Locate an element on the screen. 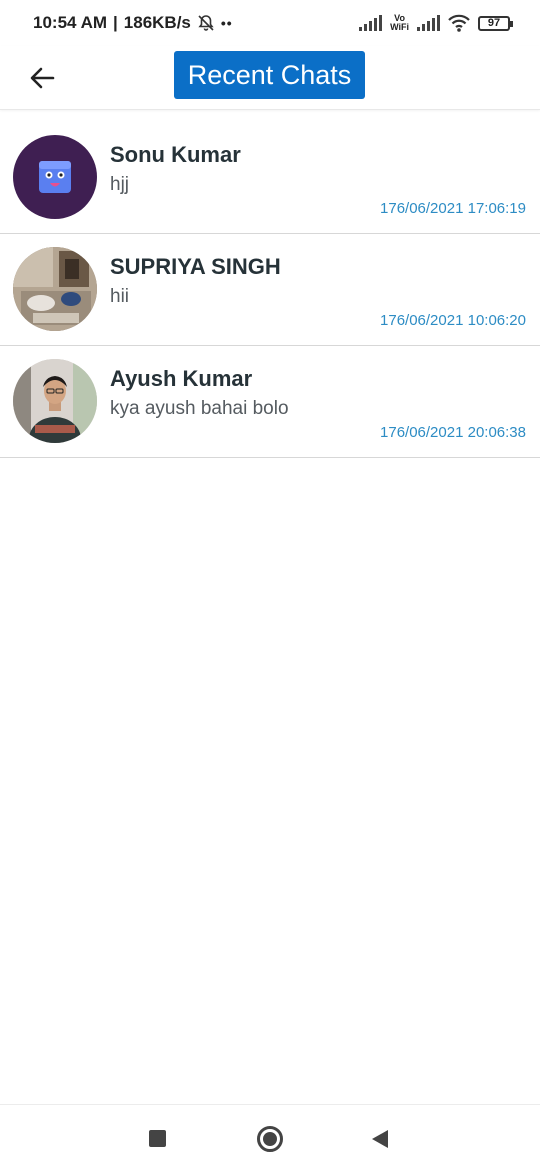 The image size is (540, 1170). status-left: 10:54 AM | 186KB/s •• is located at coordinates (133, 23).